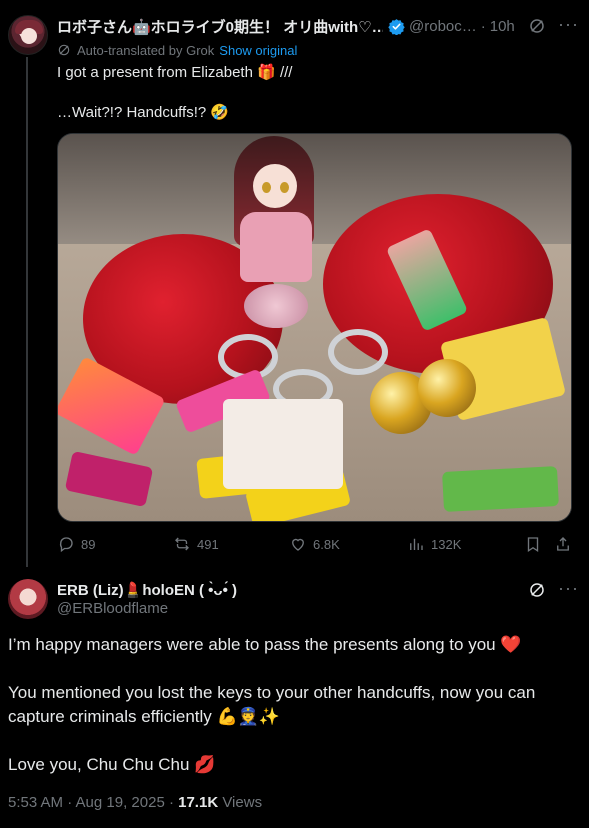 This screenshot has width=589, height=828. I want to click on reply-author-handle: @ERBloodflame, so click(112, 608).